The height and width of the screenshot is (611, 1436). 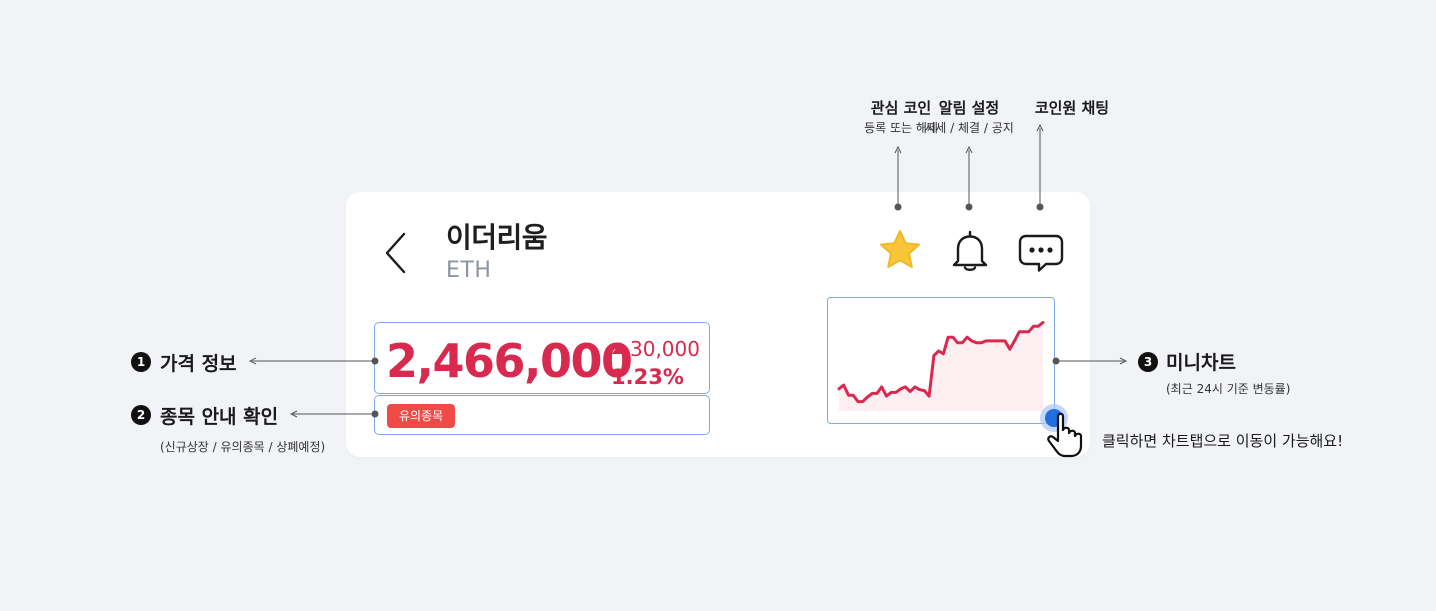 What do you see at coordinates (219, 417) in the screenshot?
I see `caution-info-annotation: 종목 안내 확인` at bounding box center [219, 417].